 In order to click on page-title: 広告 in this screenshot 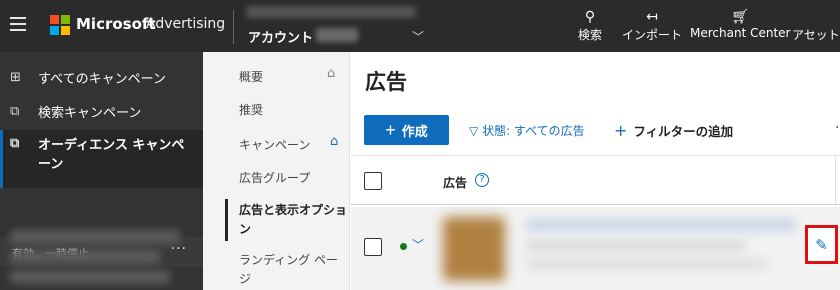, I will do `click(386, 82)`.